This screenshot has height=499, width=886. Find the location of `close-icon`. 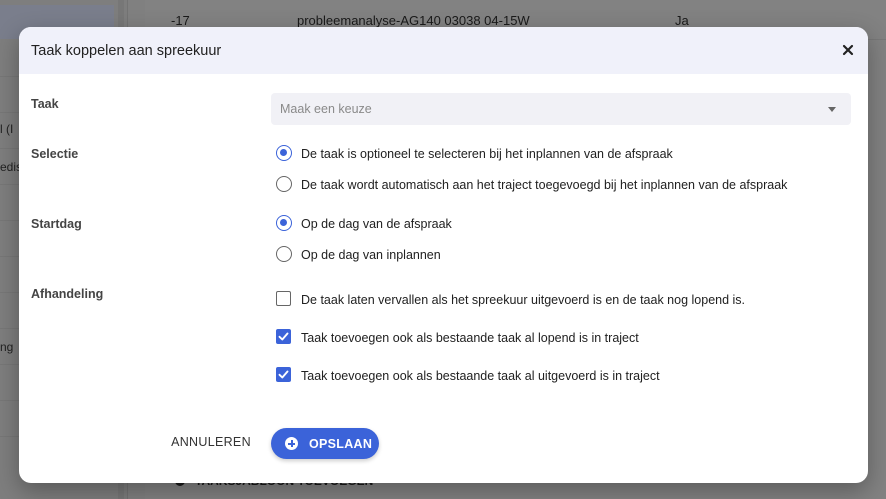

close-icon is located at coordinates (848, 50).